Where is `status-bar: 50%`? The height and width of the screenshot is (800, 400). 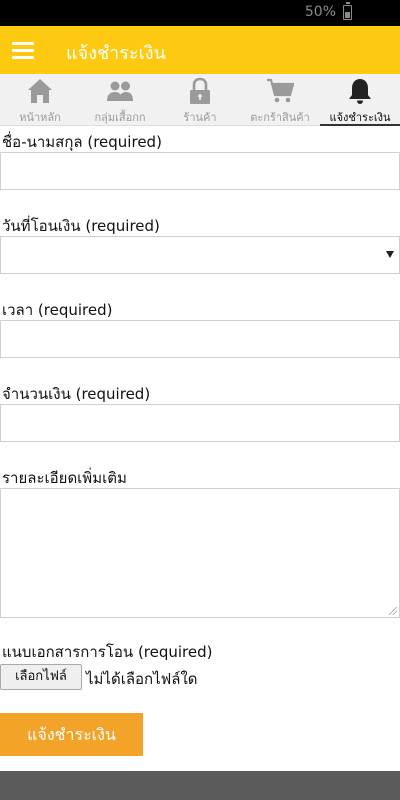 status-bar: 50% is located at coordinates (200, 13).